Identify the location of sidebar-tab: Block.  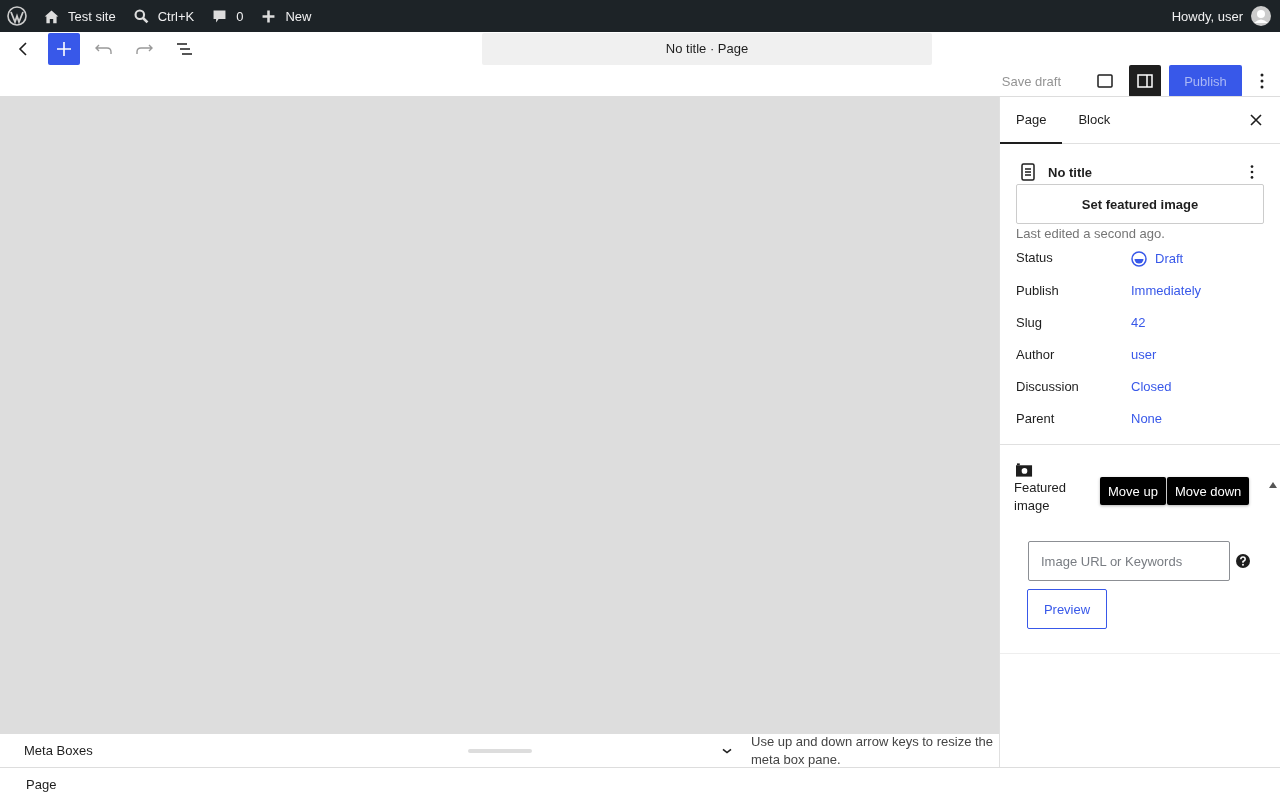
(1094, 120).